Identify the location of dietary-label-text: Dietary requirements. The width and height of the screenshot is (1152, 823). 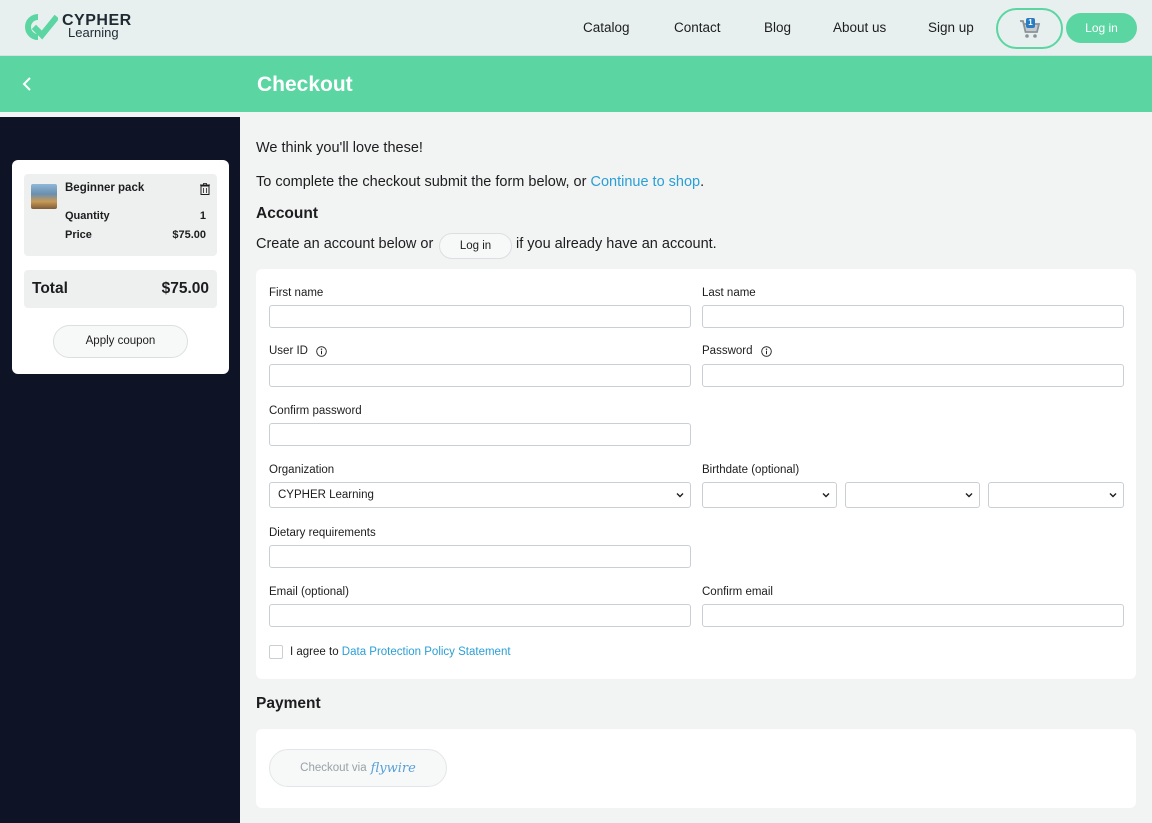
(322, 533).